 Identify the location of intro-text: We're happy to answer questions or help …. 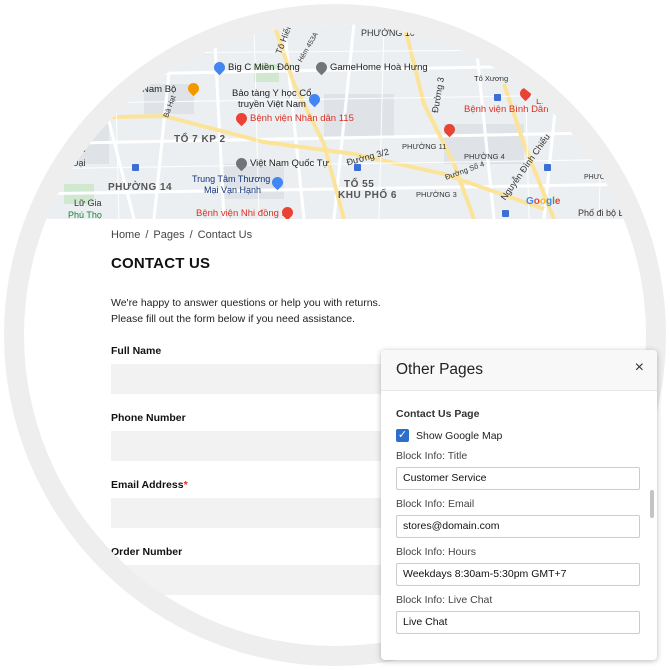
(371, 311).